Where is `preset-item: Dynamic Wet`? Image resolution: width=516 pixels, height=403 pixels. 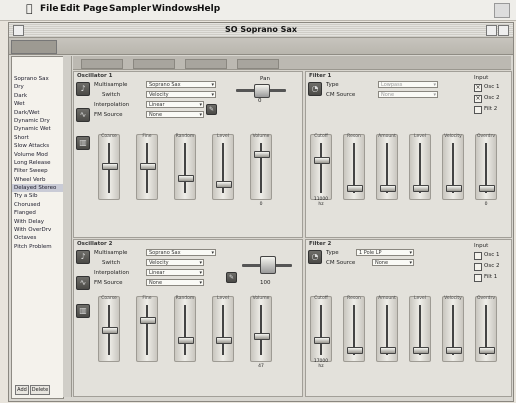 preset-item: Dynamic Wet is located at coordinates (37, 129).